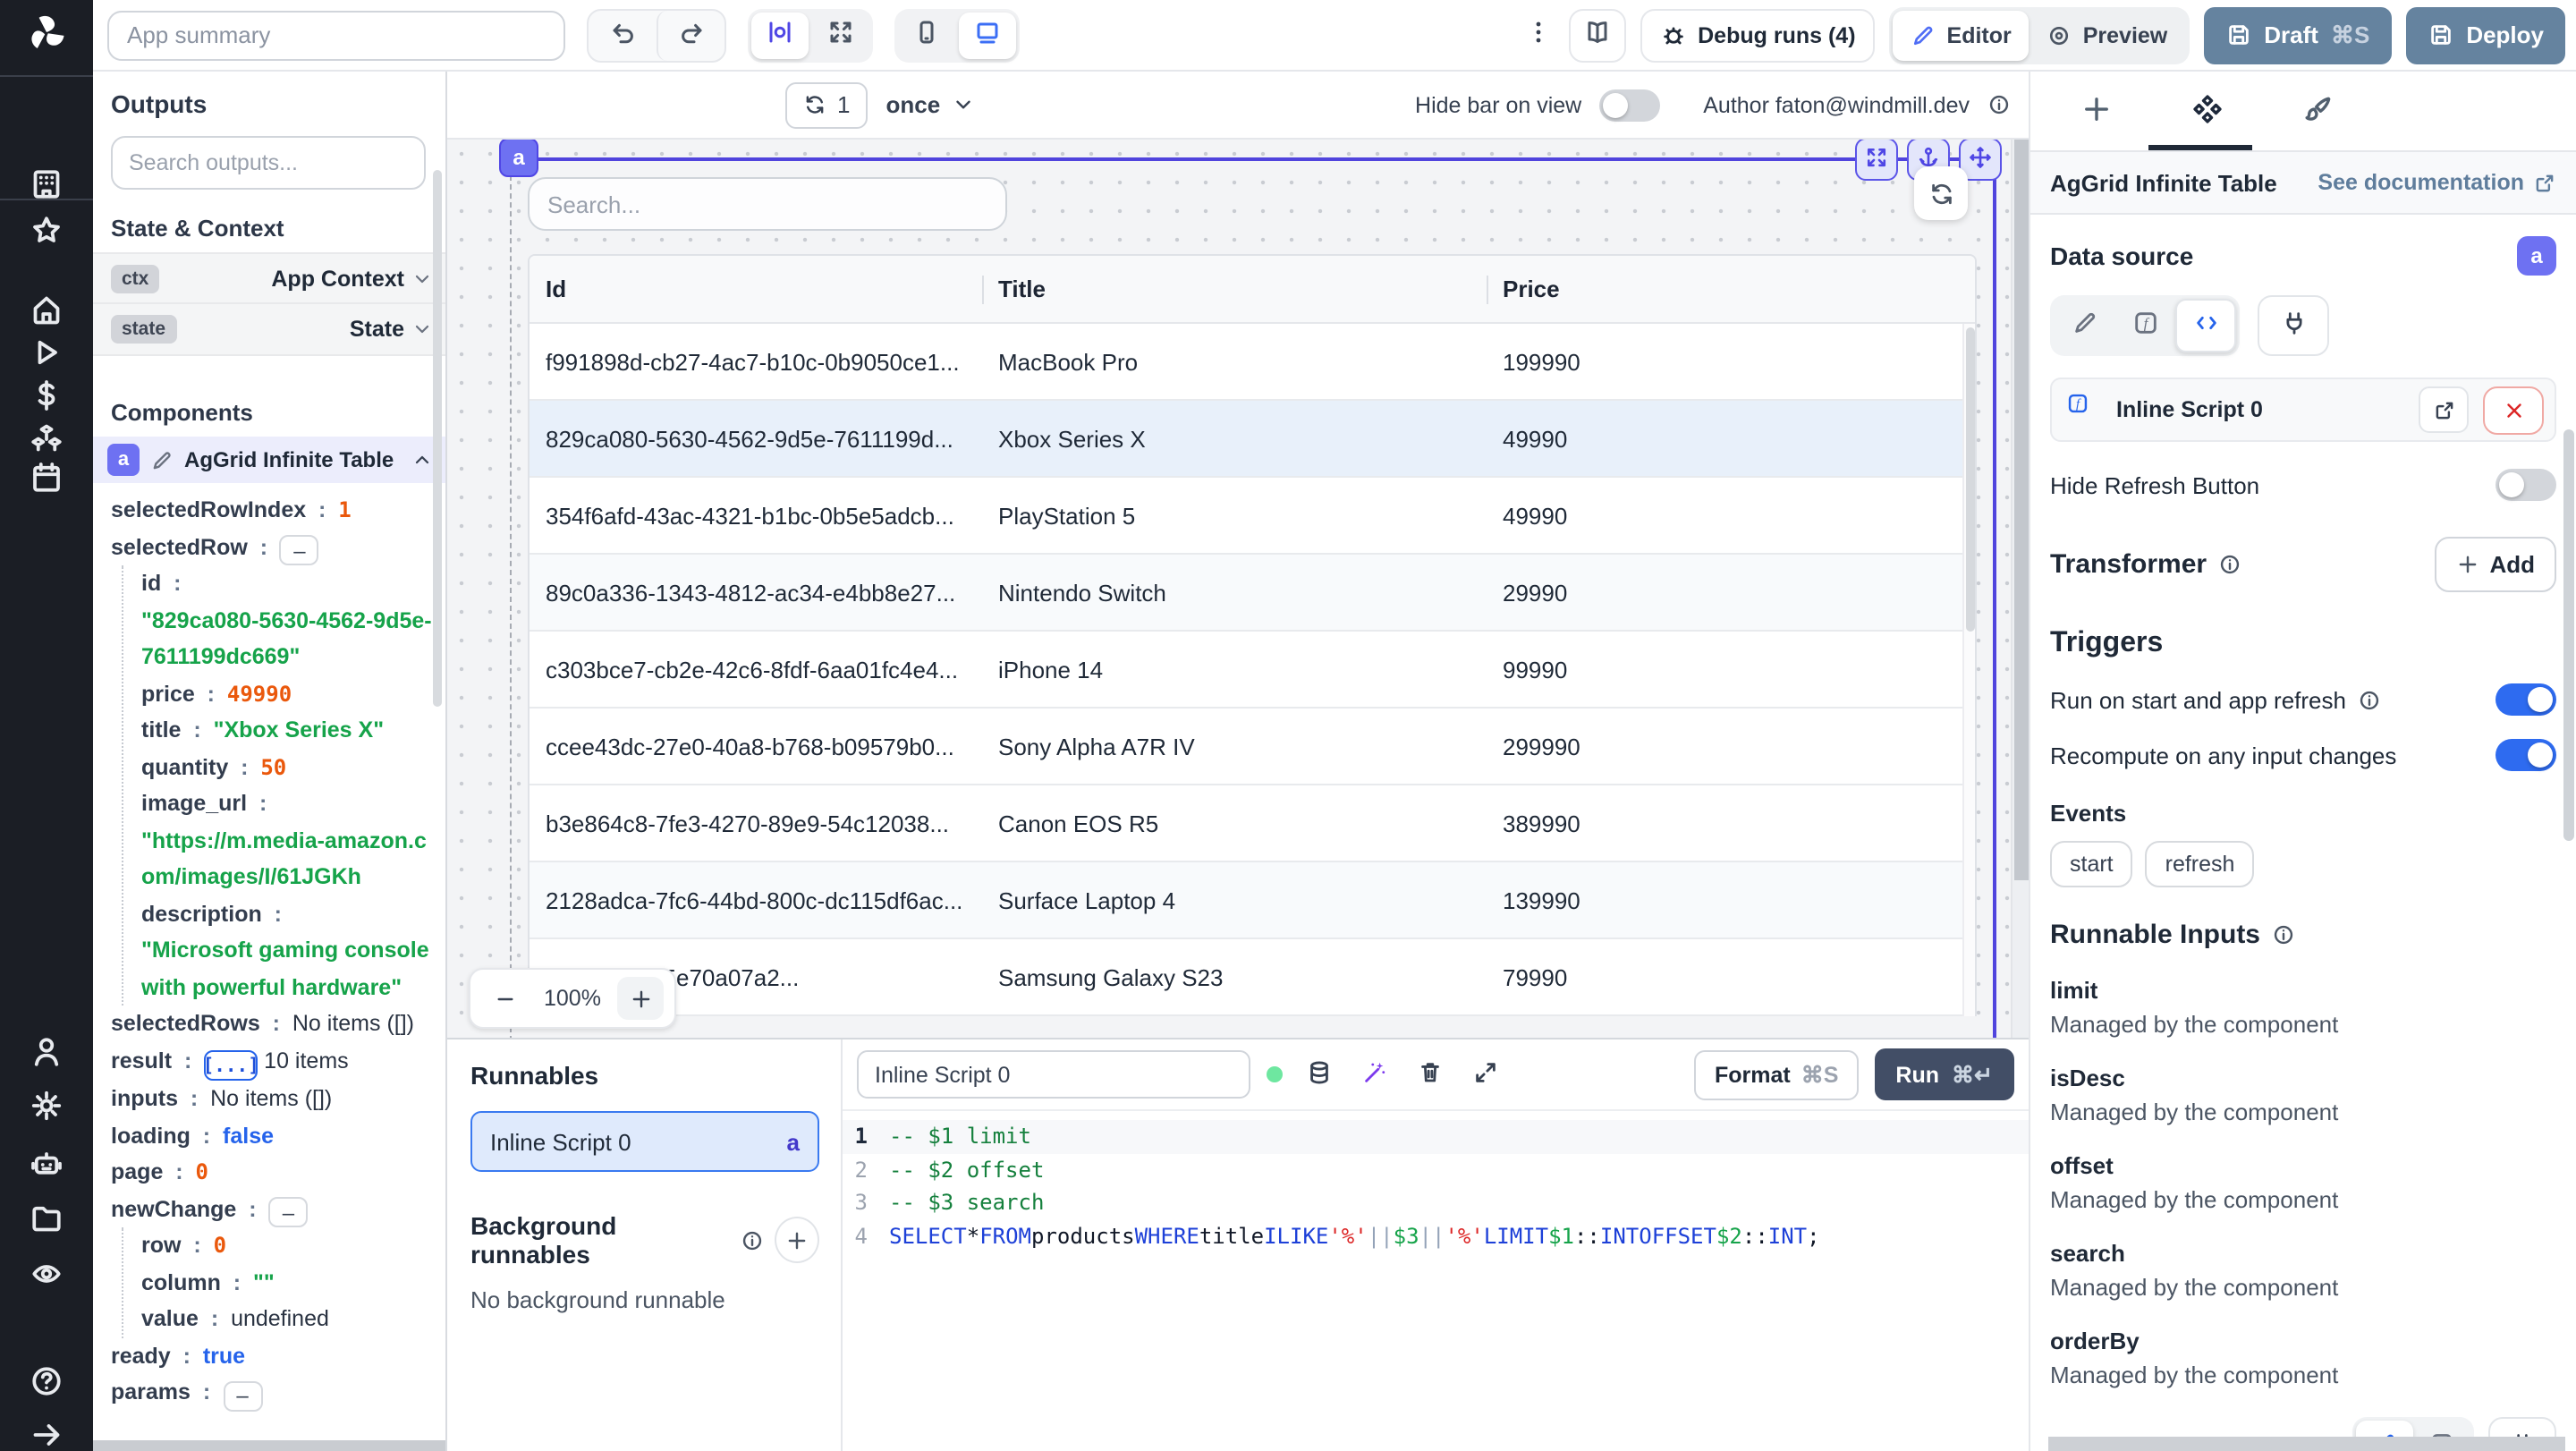 This screenshot has width=2576, height=1451. Describe the element at coordinates (1318, 1074) in the screenshot. I see `database-button` at that location.